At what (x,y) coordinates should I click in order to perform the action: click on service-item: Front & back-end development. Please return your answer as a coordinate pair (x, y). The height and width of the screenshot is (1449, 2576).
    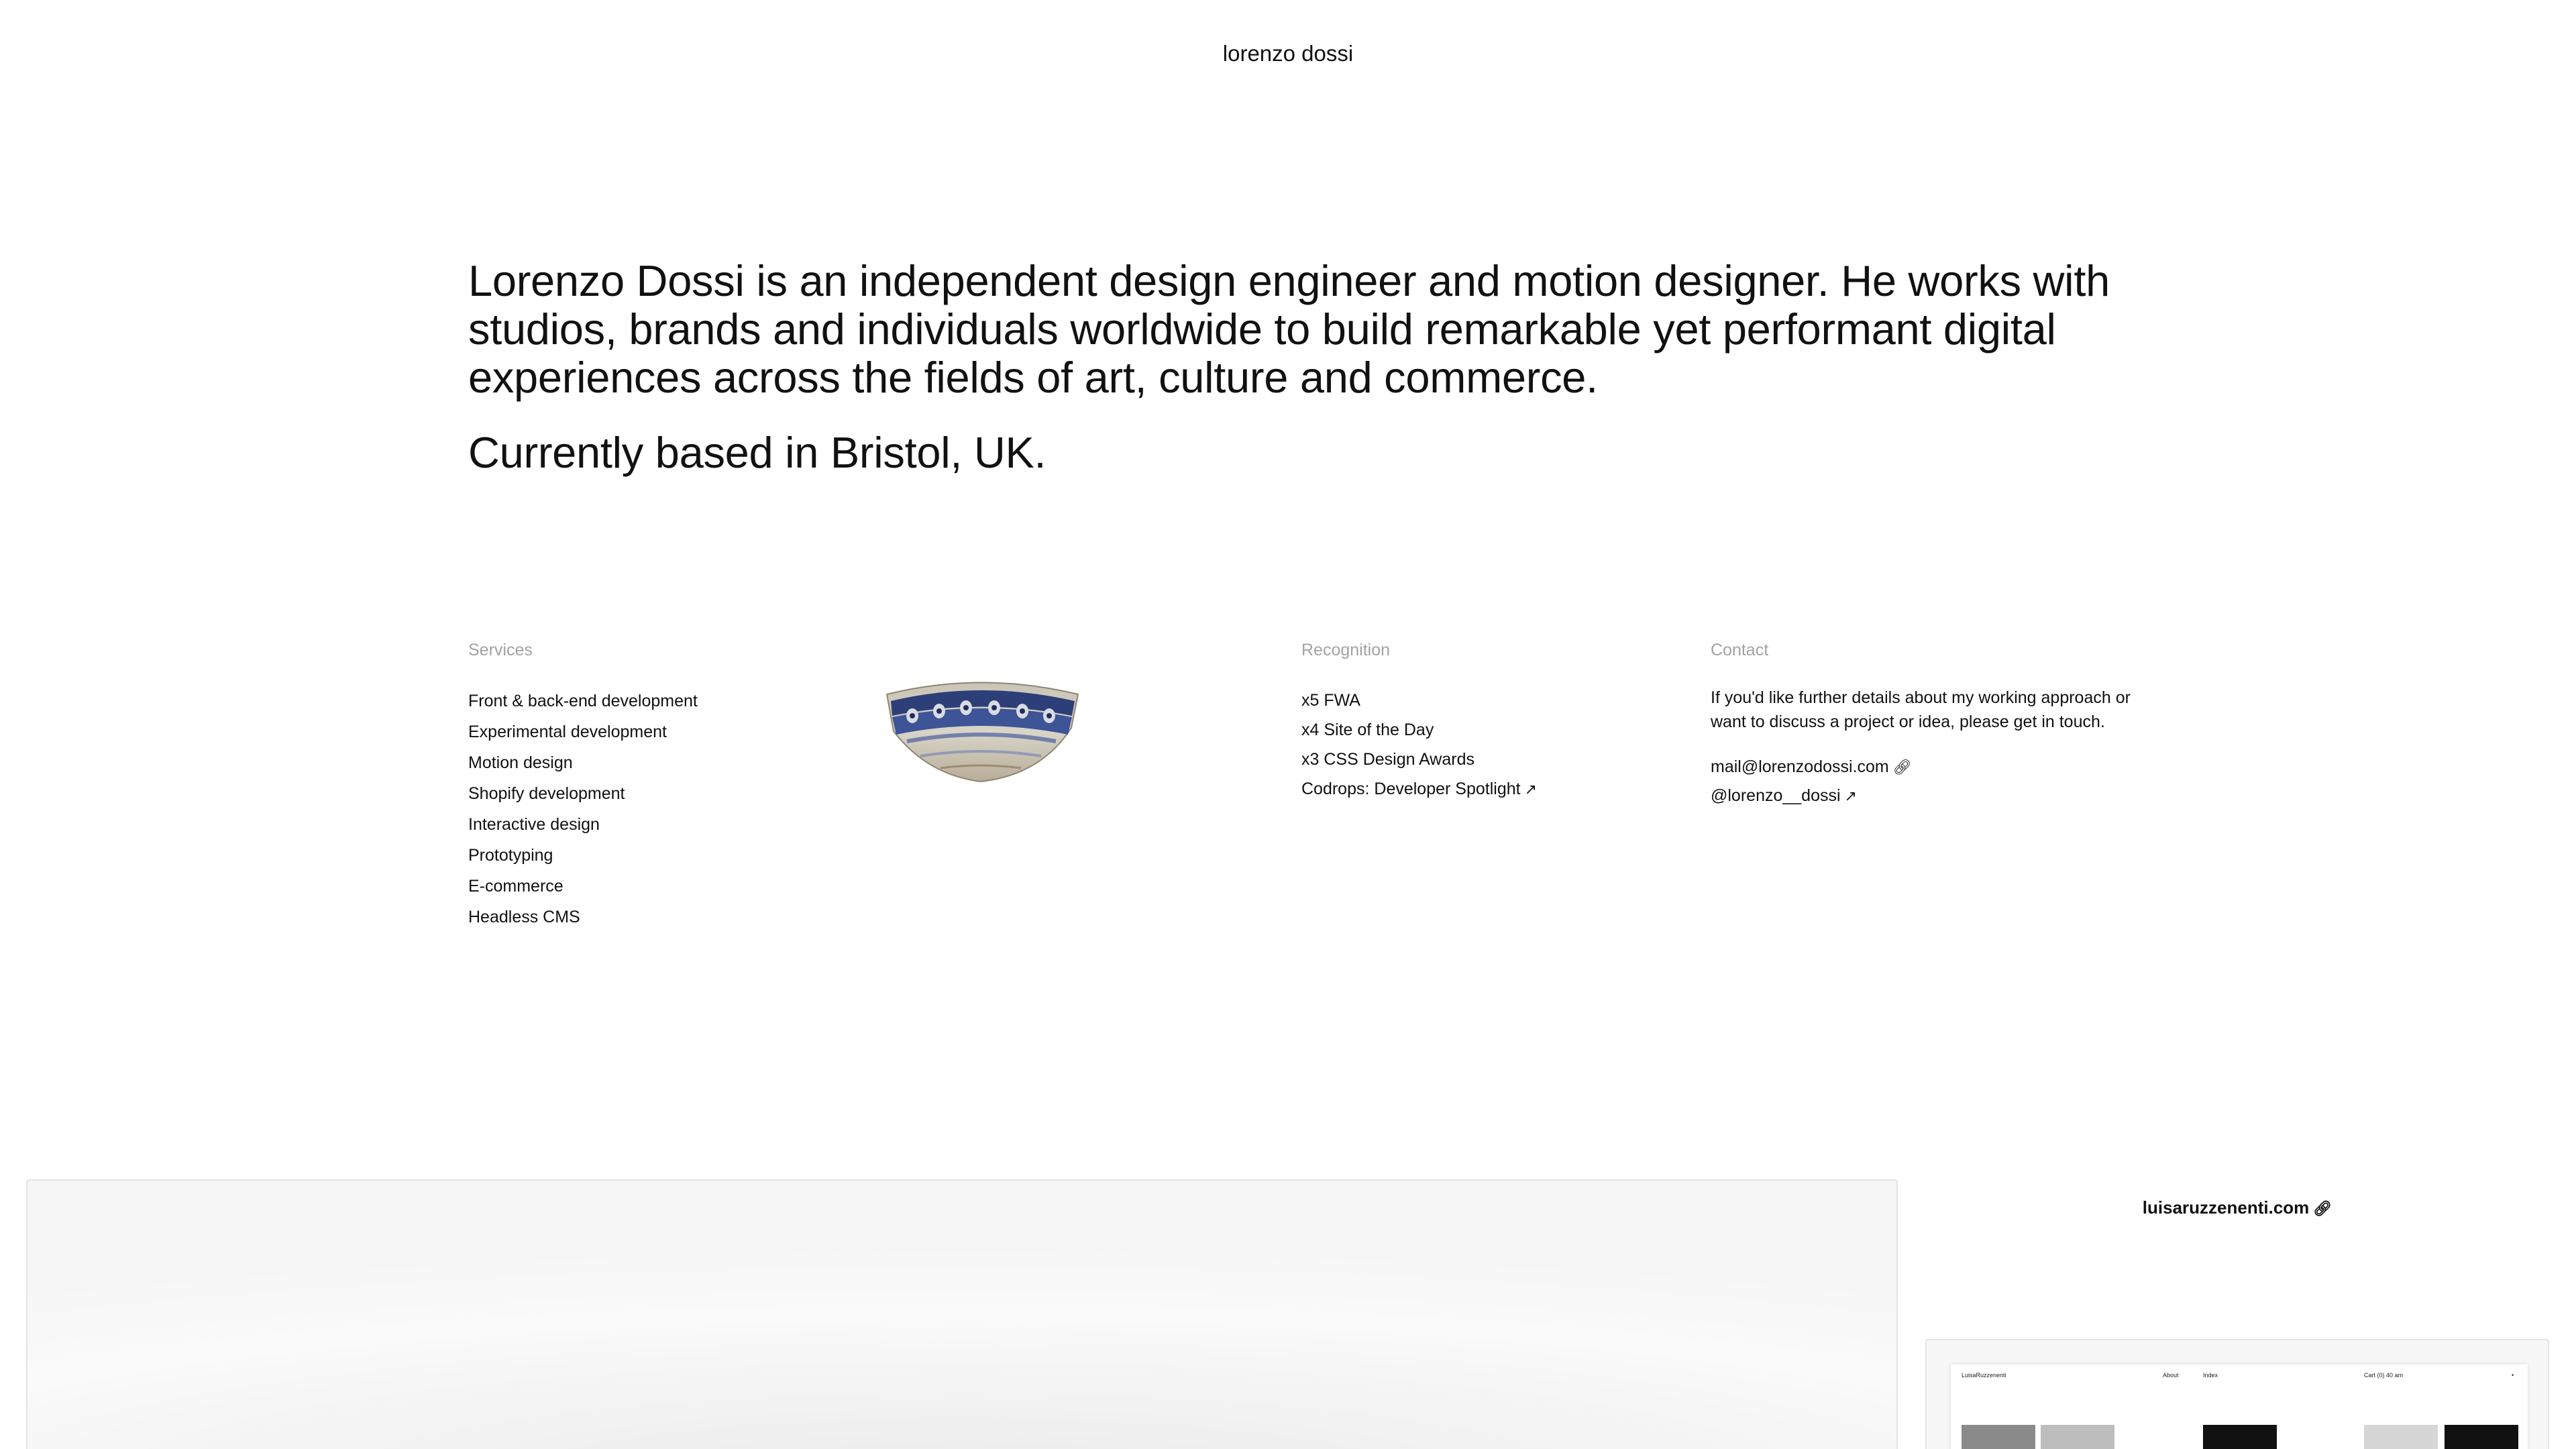
    Looking at the image, I should click on (583, 701).